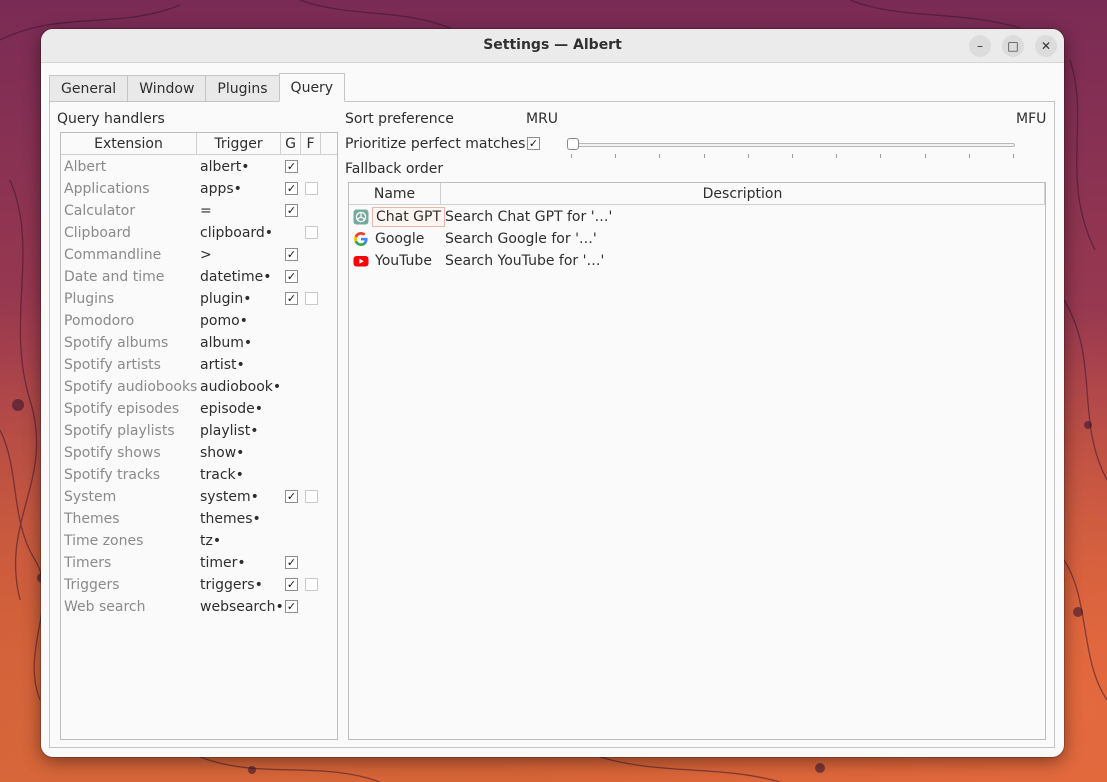 This screenshot has width=1107, height=782. I want to click on trigger-text: system•, so click(229, 497).